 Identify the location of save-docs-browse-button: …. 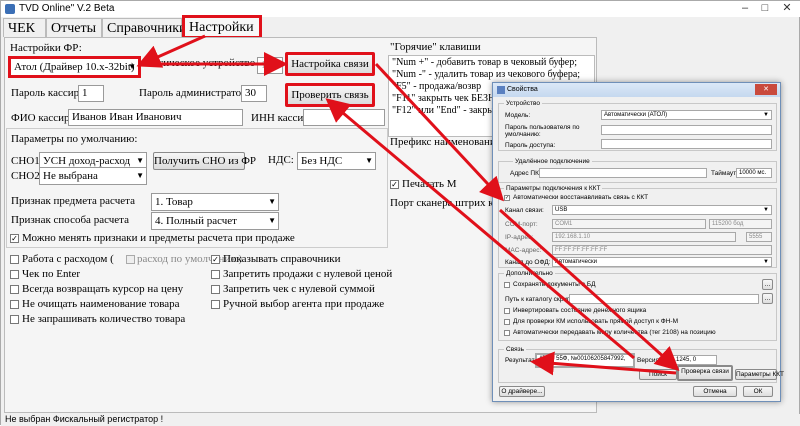
(767, 284).